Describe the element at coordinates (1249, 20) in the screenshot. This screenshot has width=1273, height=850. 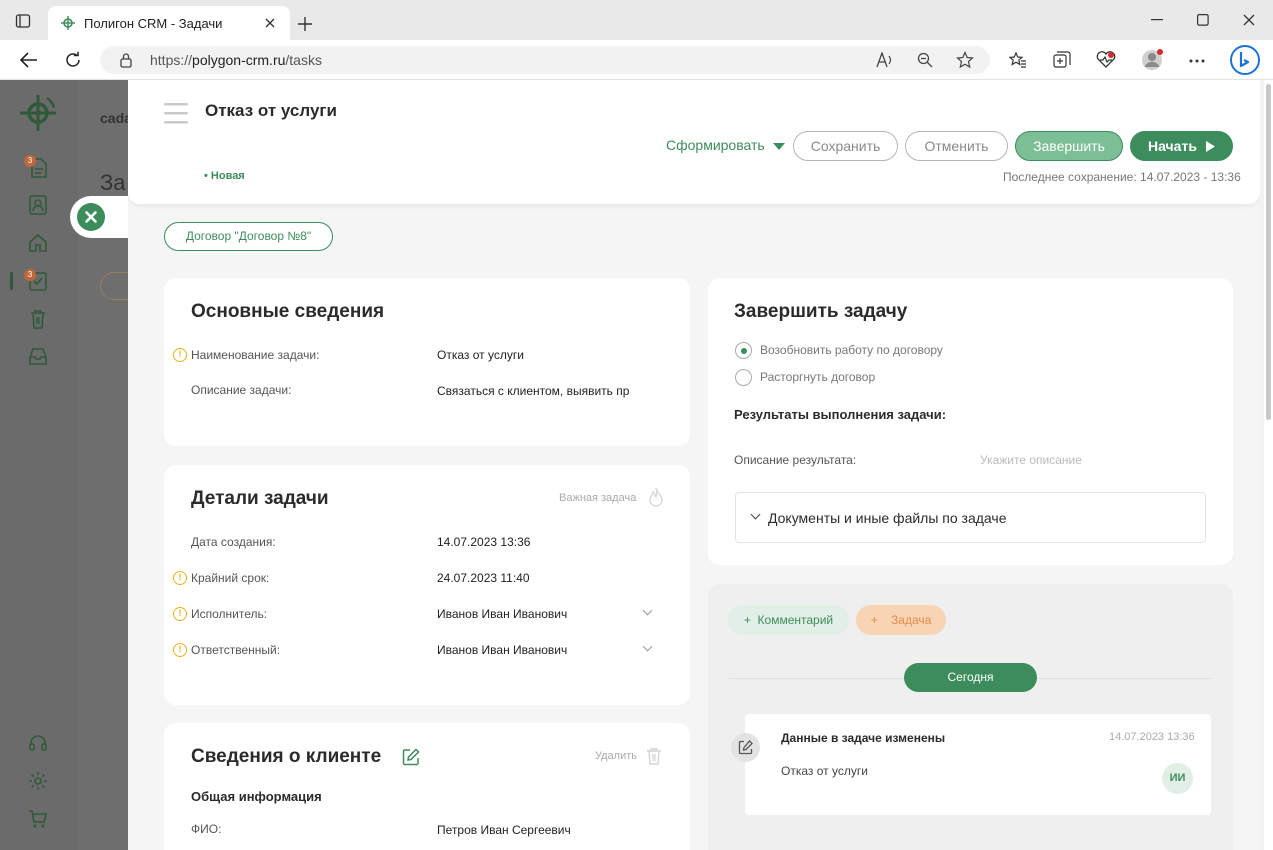
I see `close-window-icon` at that location.